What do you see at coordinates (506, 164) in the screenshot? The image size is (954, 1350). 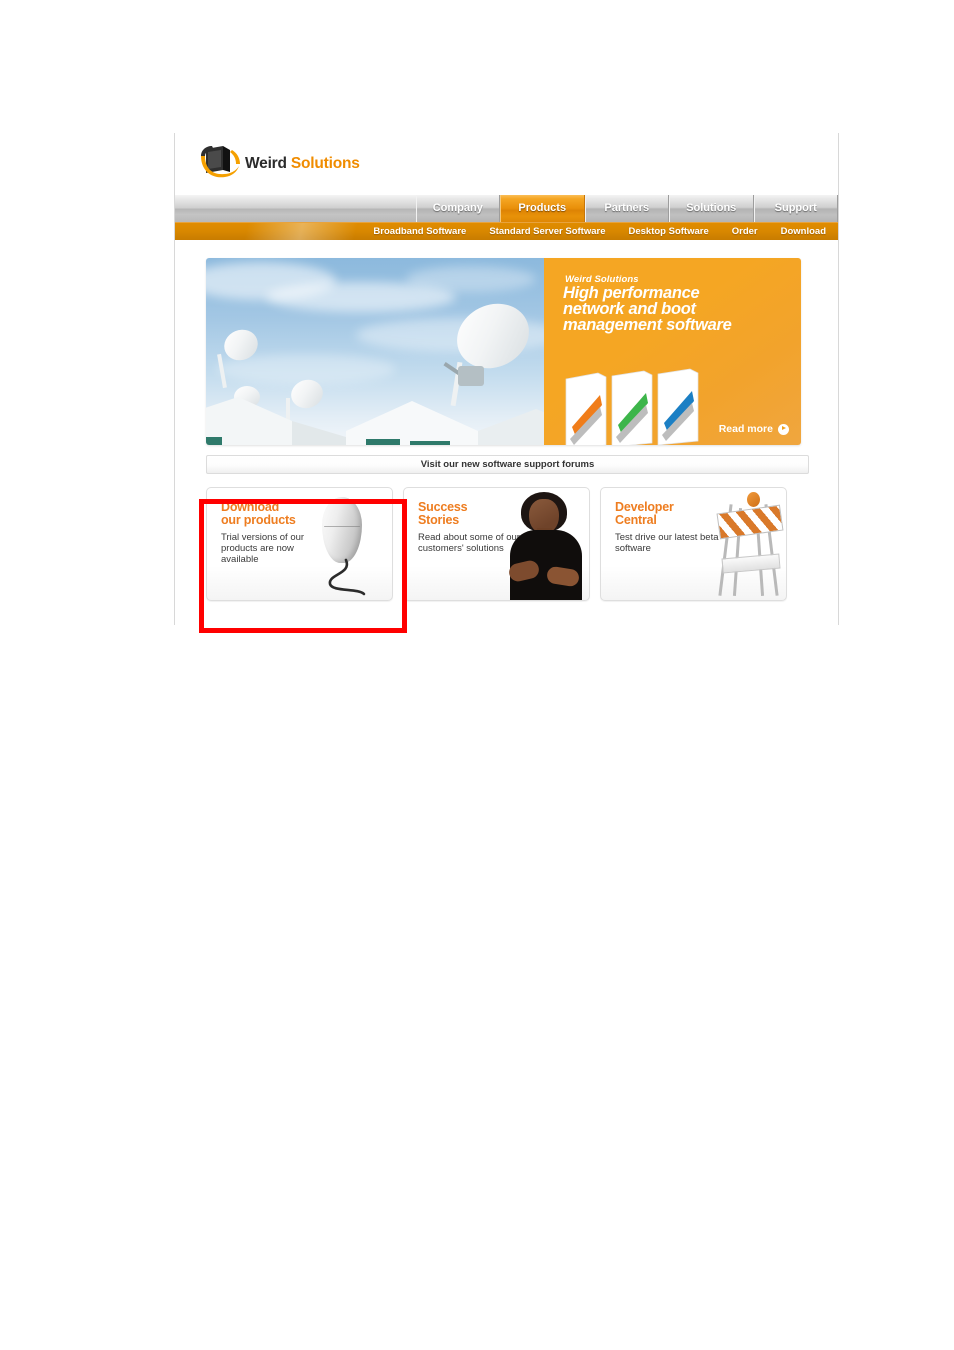 I see `site-header: Weird Solutions` at bounding box center [506, 164].